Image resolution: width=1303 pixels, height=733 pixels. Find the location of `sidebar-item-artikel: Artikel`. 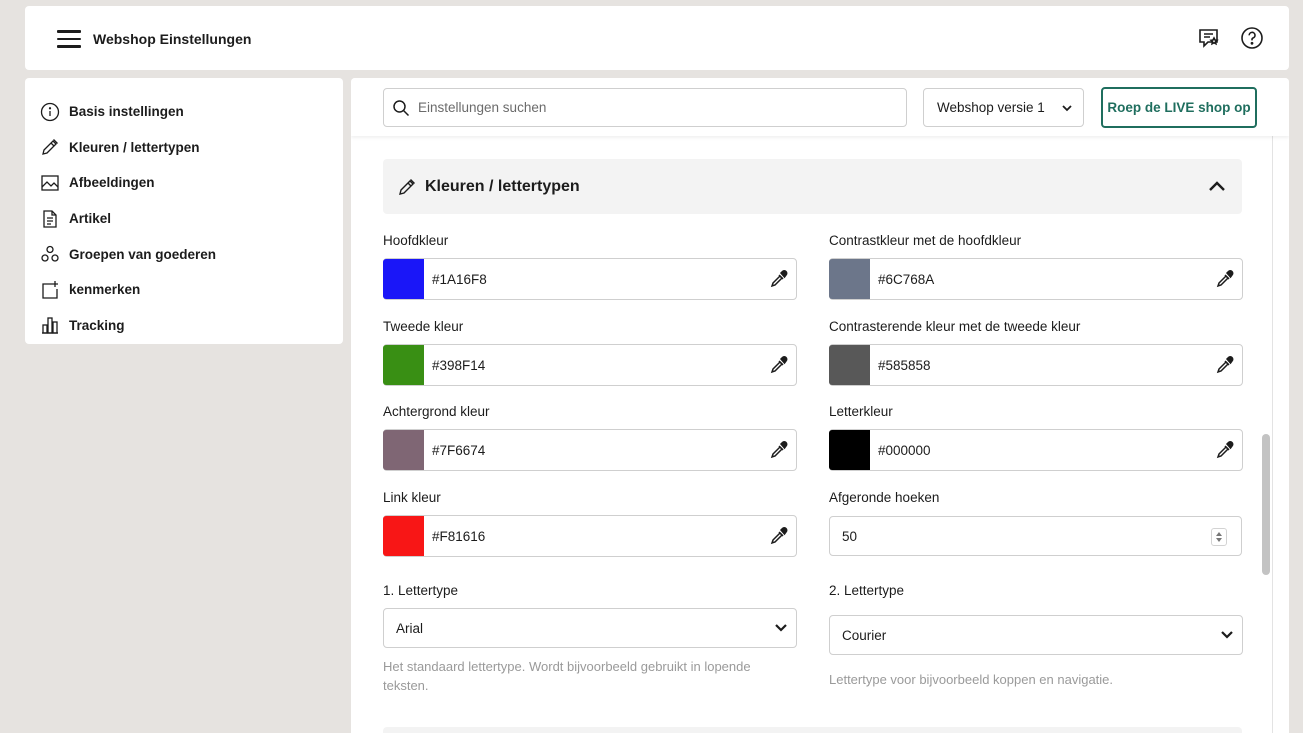

sidebar-item-artikel: Artikel is located at coordinates (184, 219).